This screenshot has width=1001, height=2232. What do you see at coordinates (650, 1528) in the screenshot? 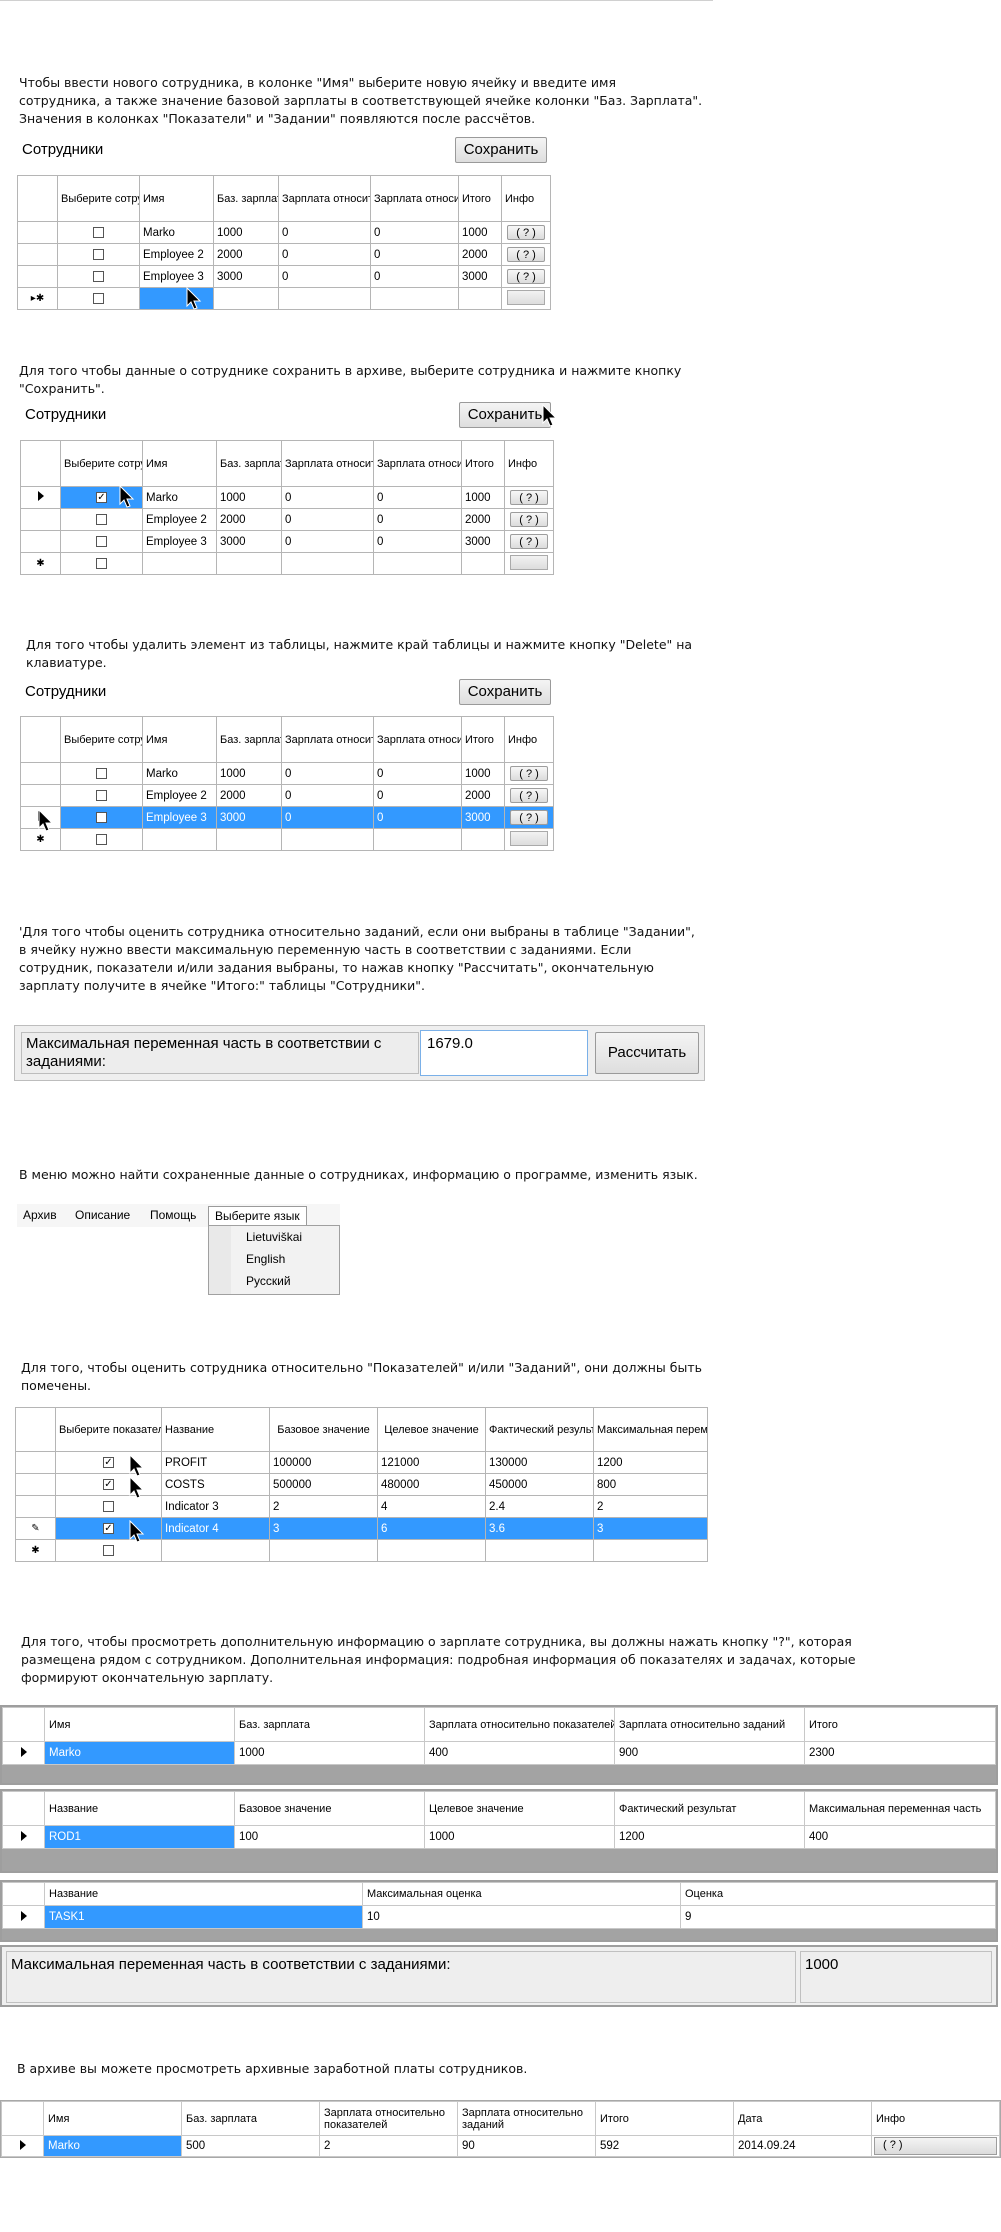
I see `cell-max: 3` at bounding box center [650, 1528].